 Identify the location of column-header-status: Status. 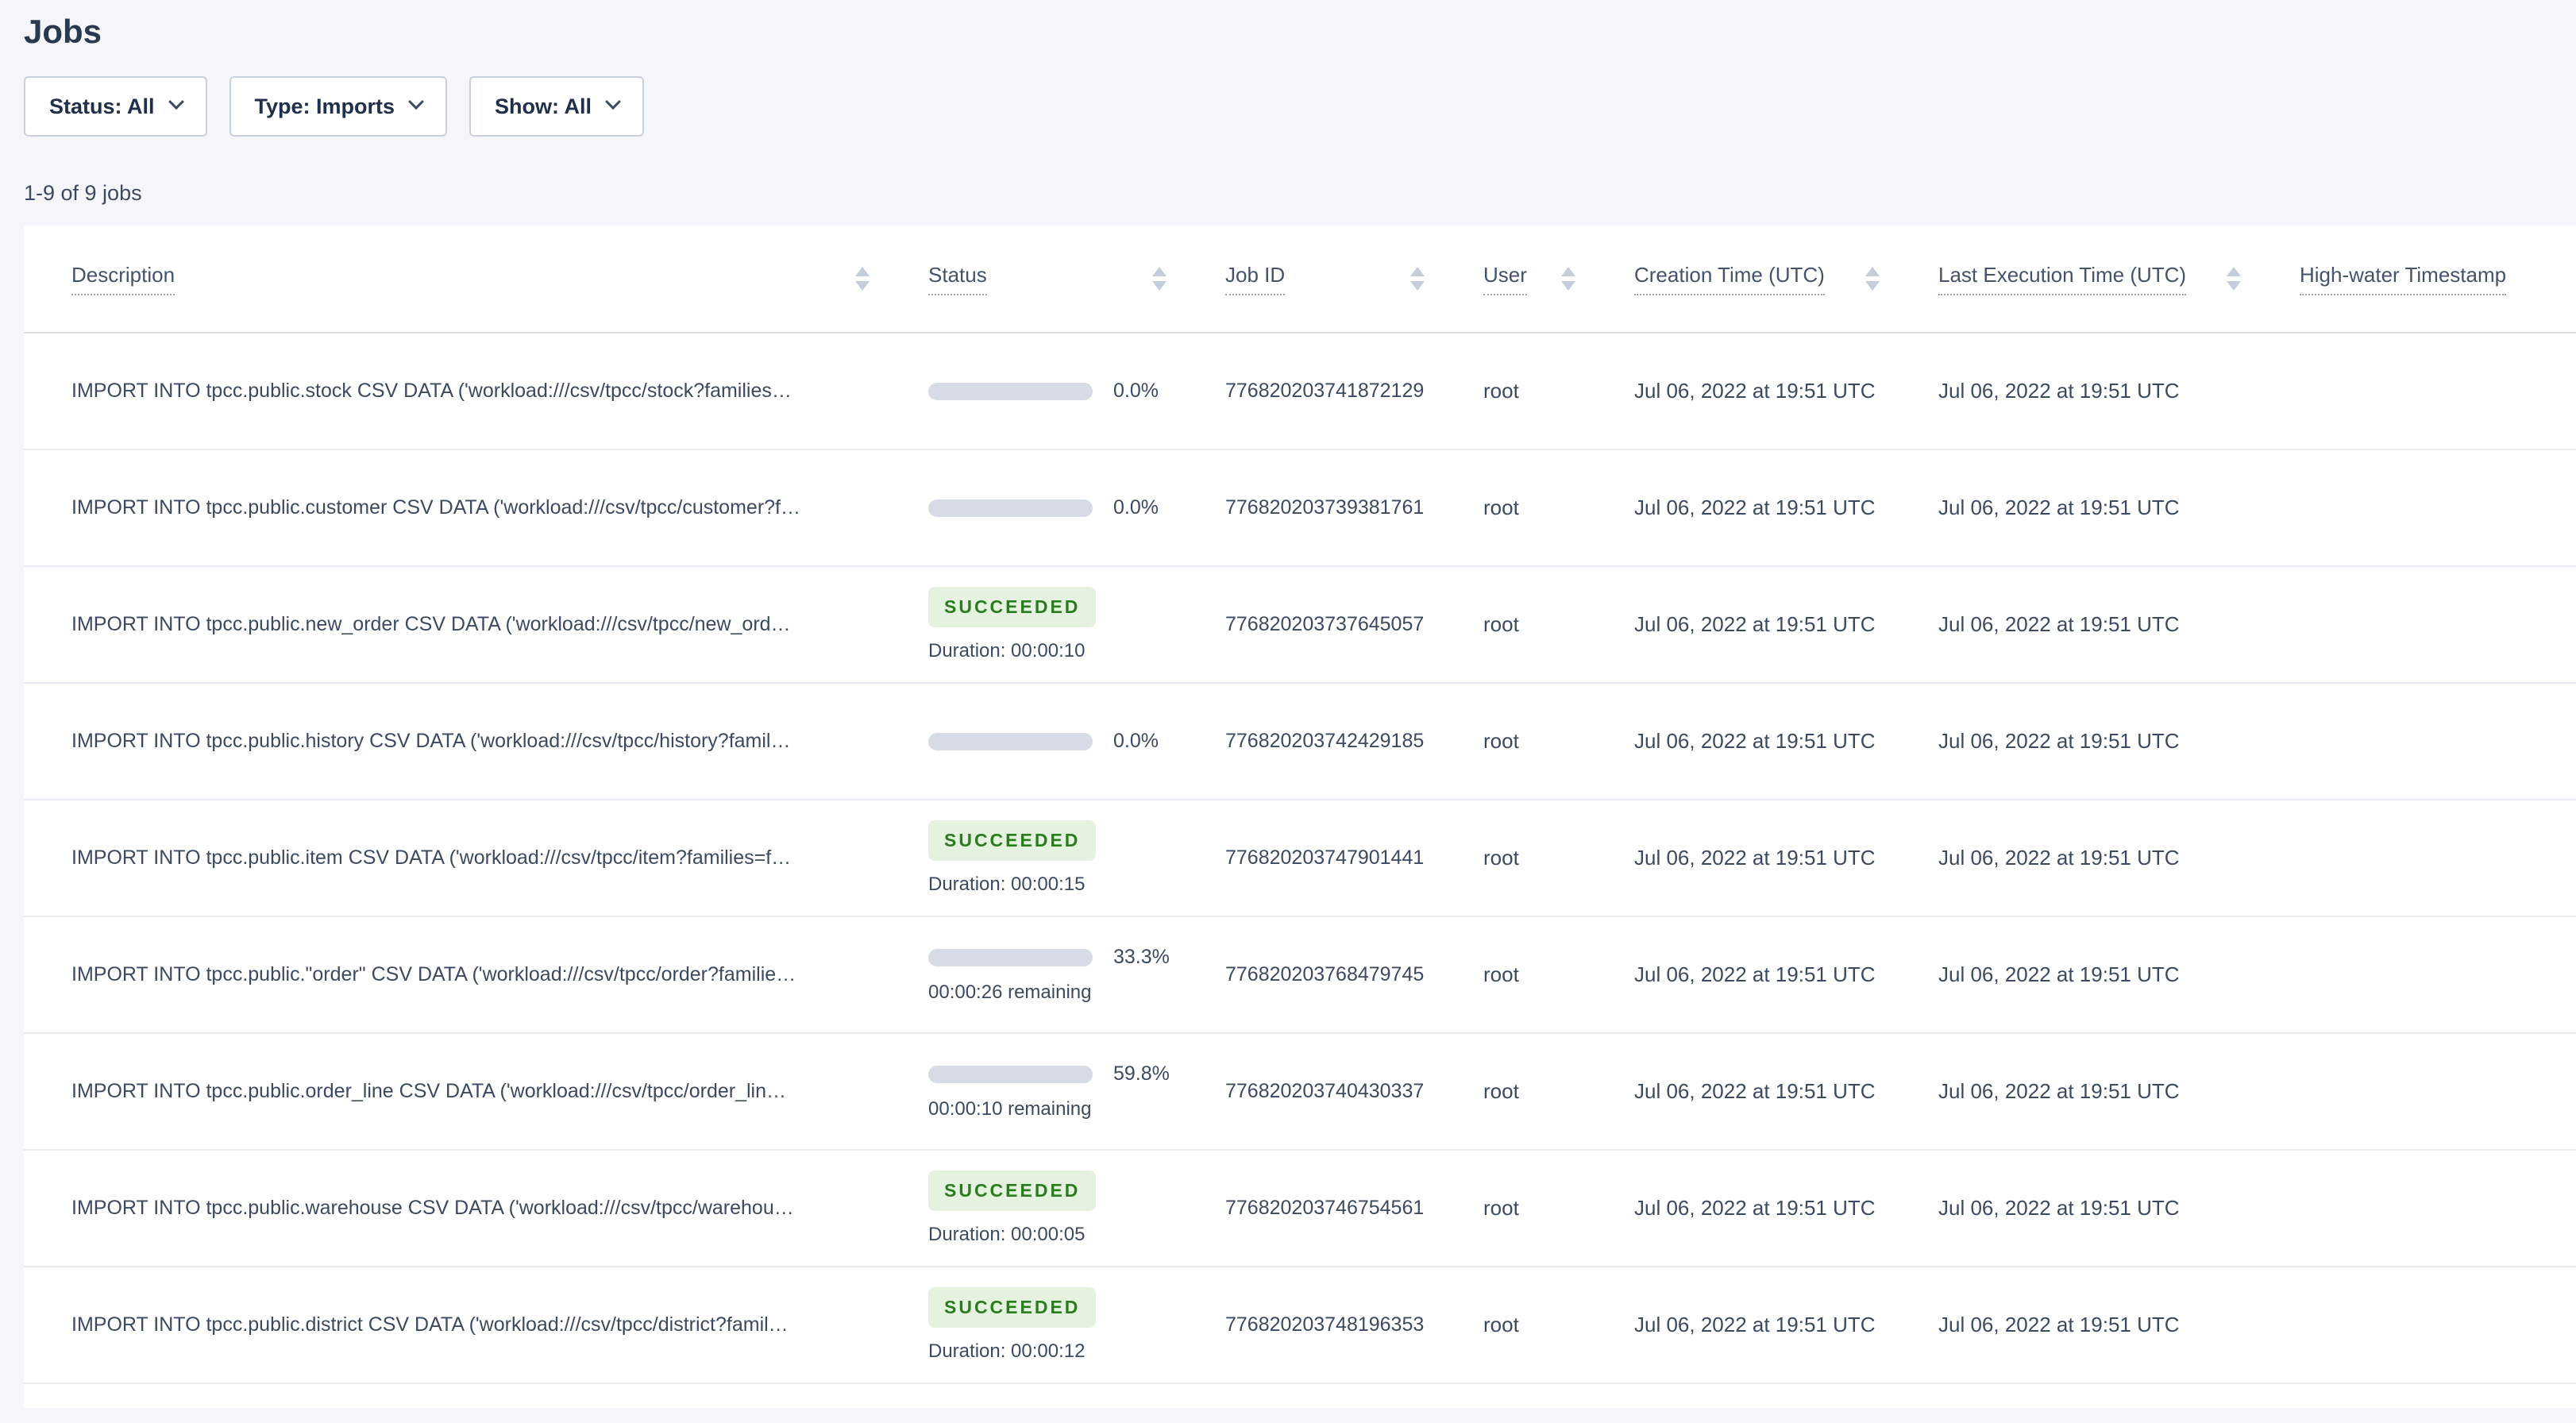
(1029, 279).